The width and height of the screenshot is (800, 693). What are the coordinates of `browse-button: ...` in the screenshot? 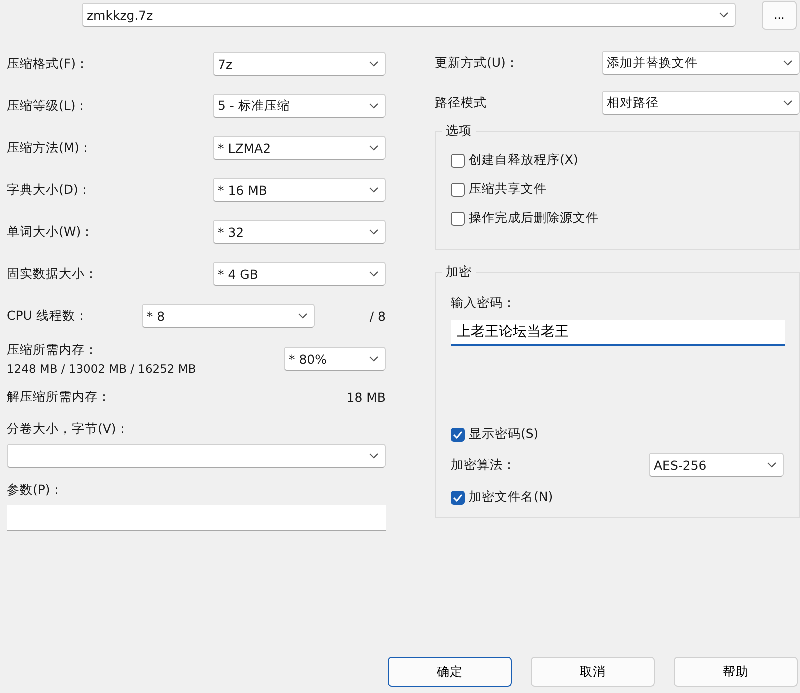 It's located at (779, 15).